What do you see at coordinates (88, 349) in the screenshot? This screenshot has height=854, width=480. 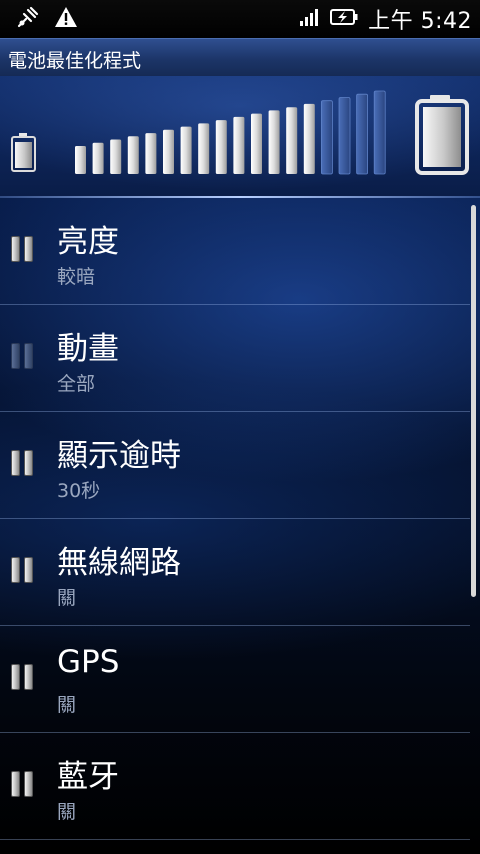 I see `setting-title: 動畫` at bounding box center [88, 349].